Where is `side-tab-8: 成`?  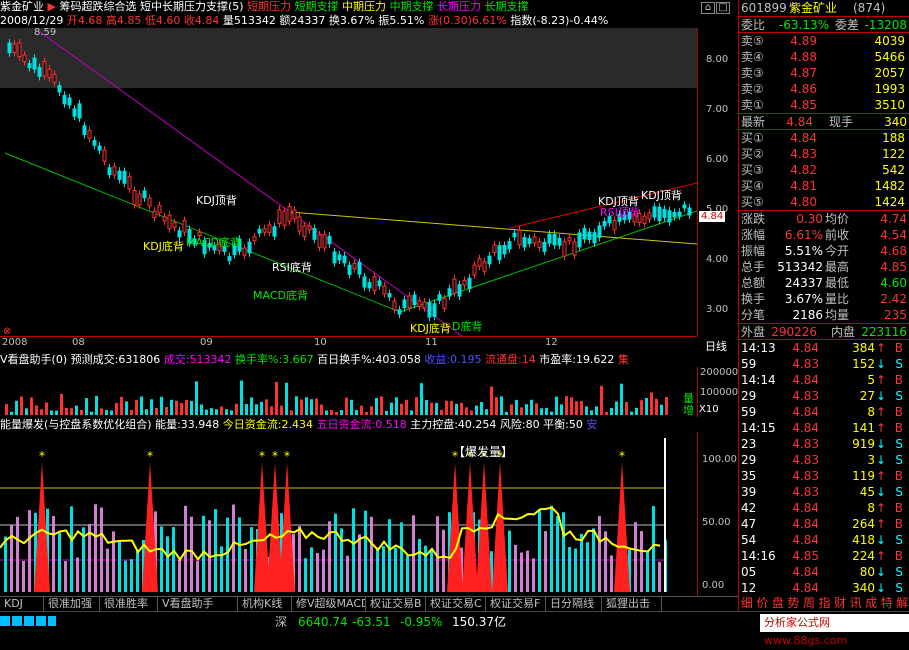
side-tab-8: 成 is located at coordinates (871, 603).